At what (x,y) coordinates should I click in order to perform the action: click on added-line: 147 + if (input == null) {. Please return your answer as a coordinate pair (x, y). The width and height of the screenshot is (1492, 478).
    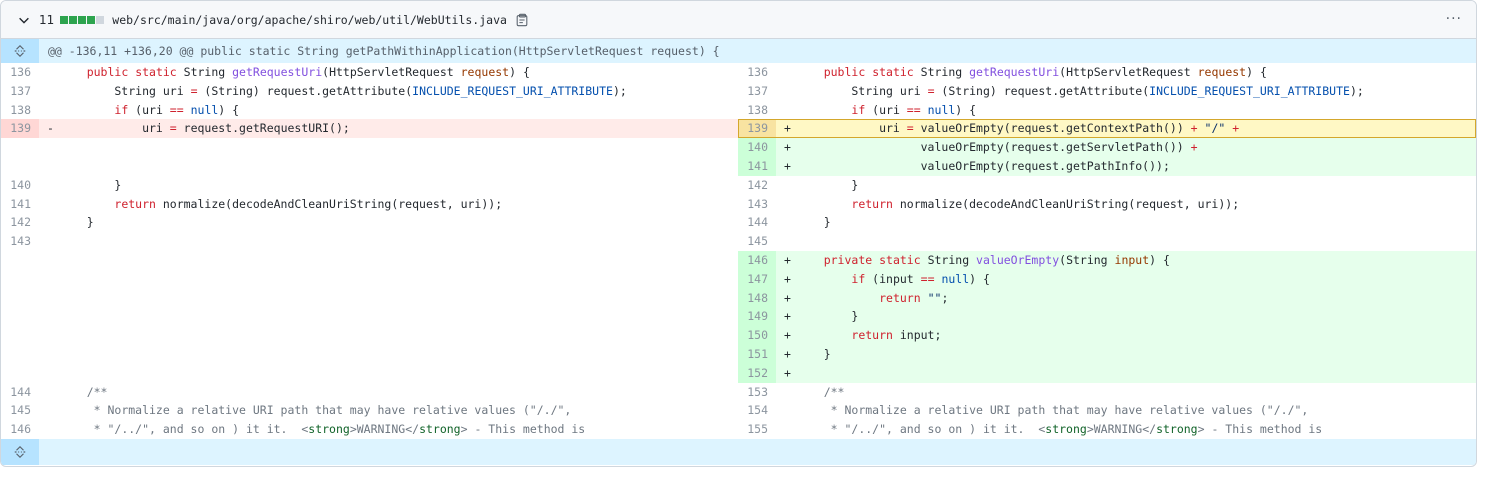
    Looking at the image, I should click on (1107, 279).